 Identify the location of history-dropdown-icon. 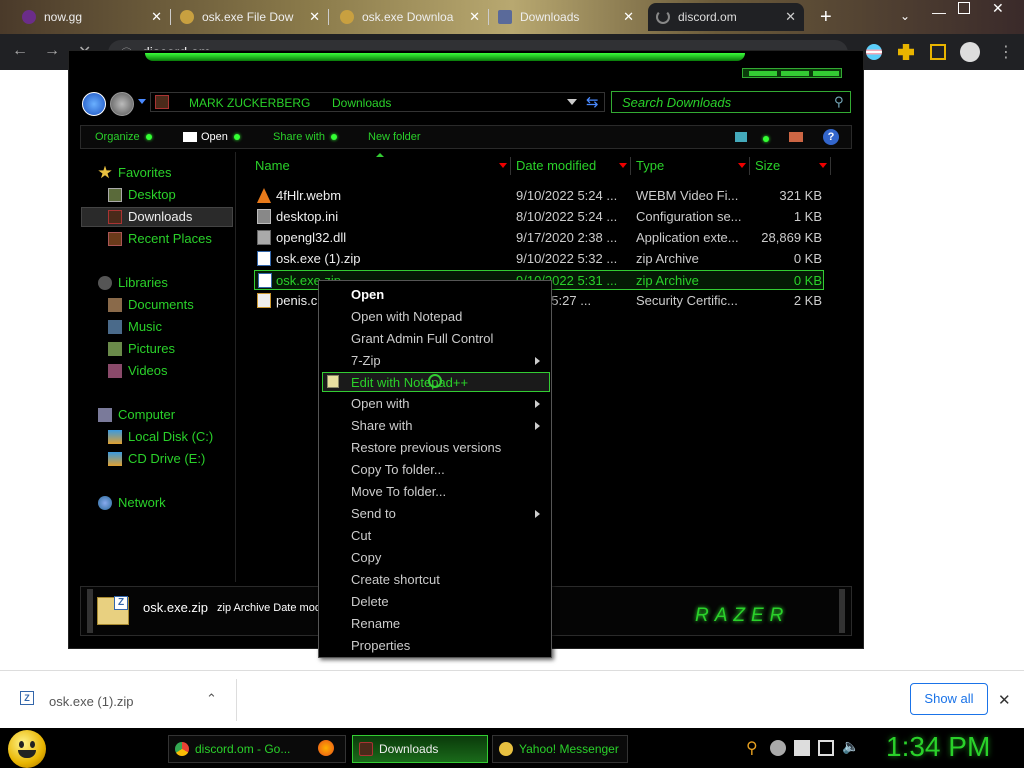
(142, 101).